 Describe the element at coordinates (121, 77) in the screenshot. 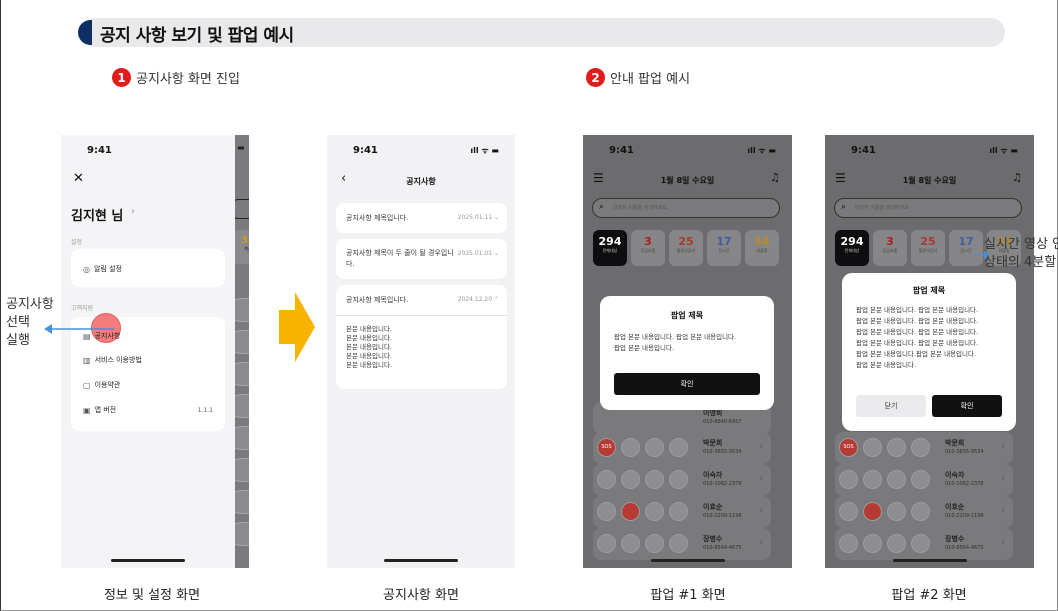

I see `step-1-number: 1` at that location.